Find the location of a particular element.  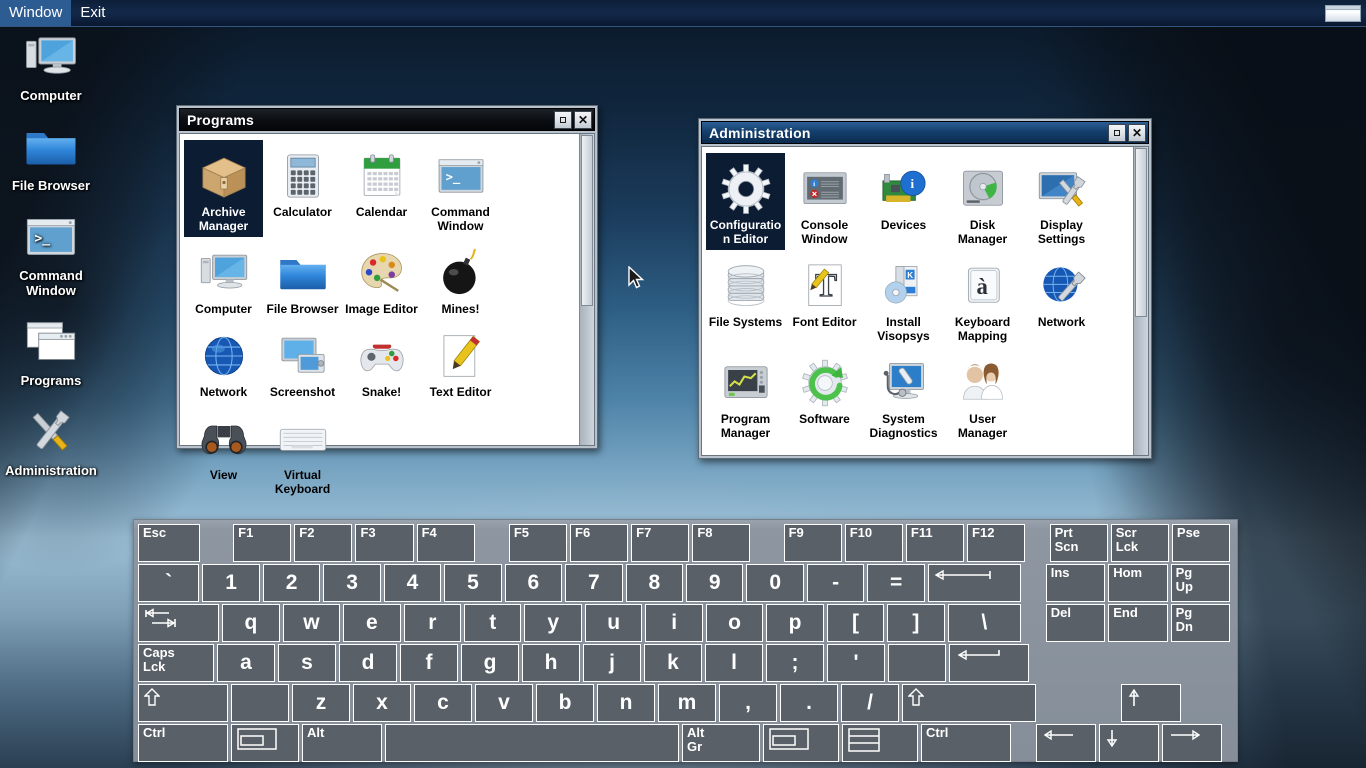

key-alt-gr: Alt Gr is located at coordinates (721, 743).